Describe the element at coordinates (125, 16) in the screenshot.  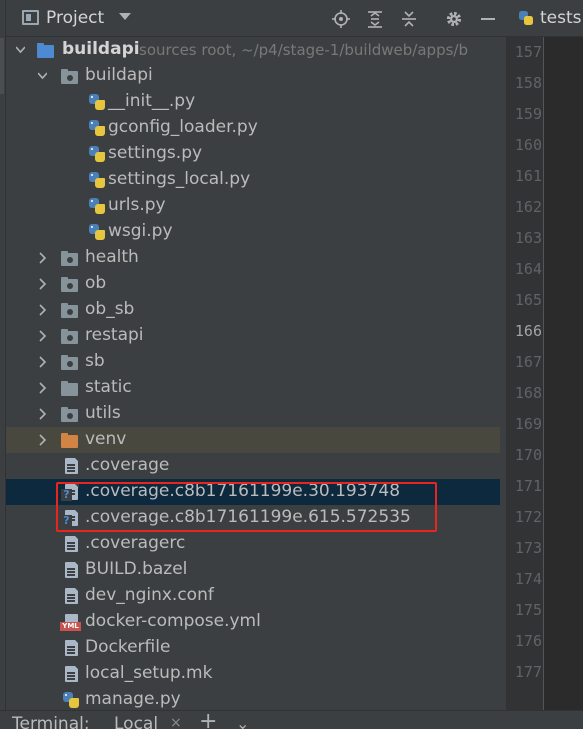
I see `dropdown-caret-icon` at that location.